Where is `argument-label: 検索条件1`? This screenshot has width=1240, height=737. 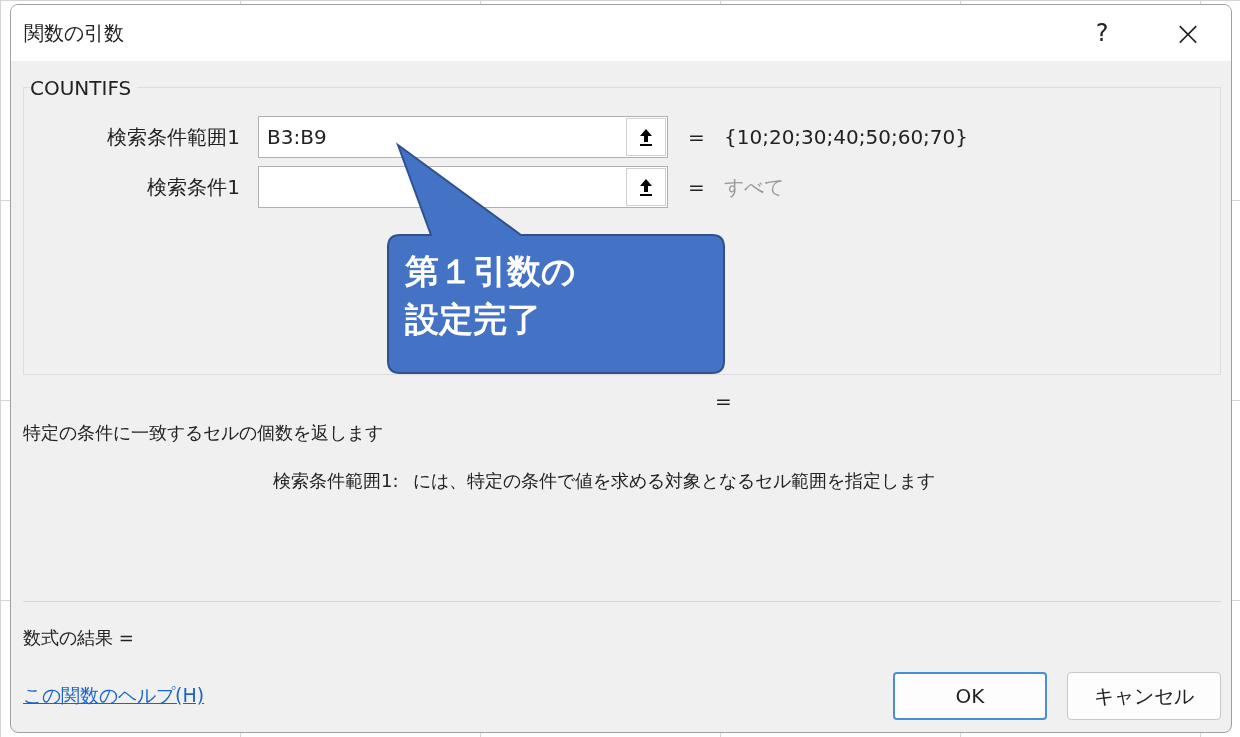
argument-label: 検索条件1 is located at coordinates (193, 187).